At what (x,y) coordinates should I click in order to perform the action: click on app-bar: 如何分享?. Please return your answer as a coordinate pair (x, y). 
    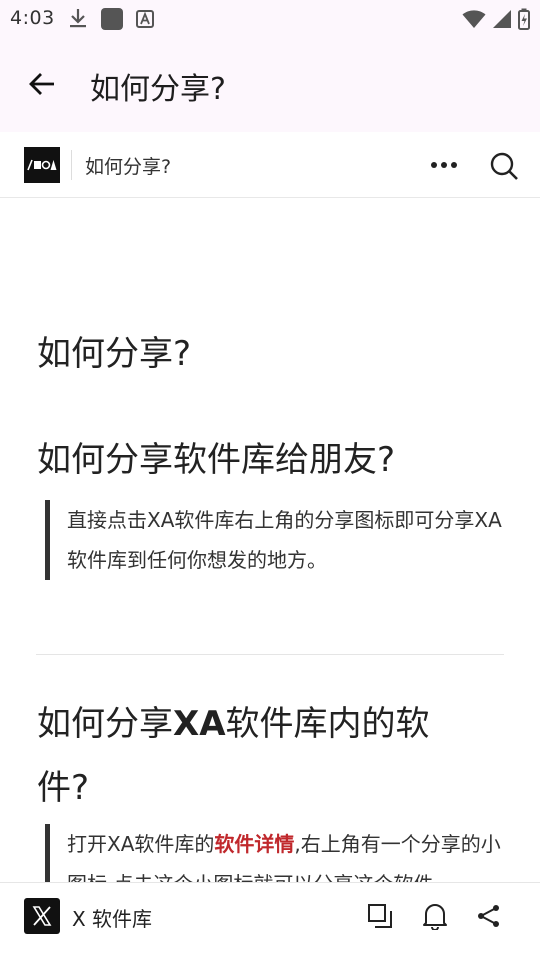
    Looking at the image, I should click on (270, 84).